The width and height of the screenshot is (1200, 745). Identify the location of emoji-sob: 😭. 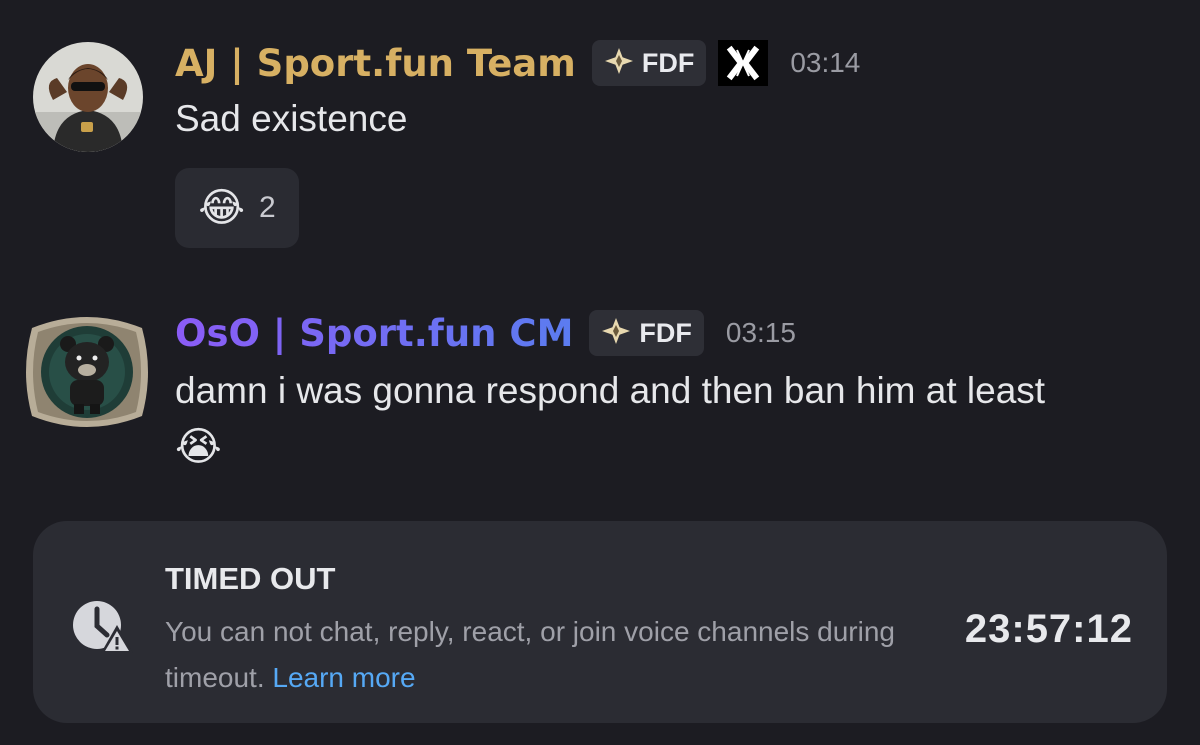
(198, 447).